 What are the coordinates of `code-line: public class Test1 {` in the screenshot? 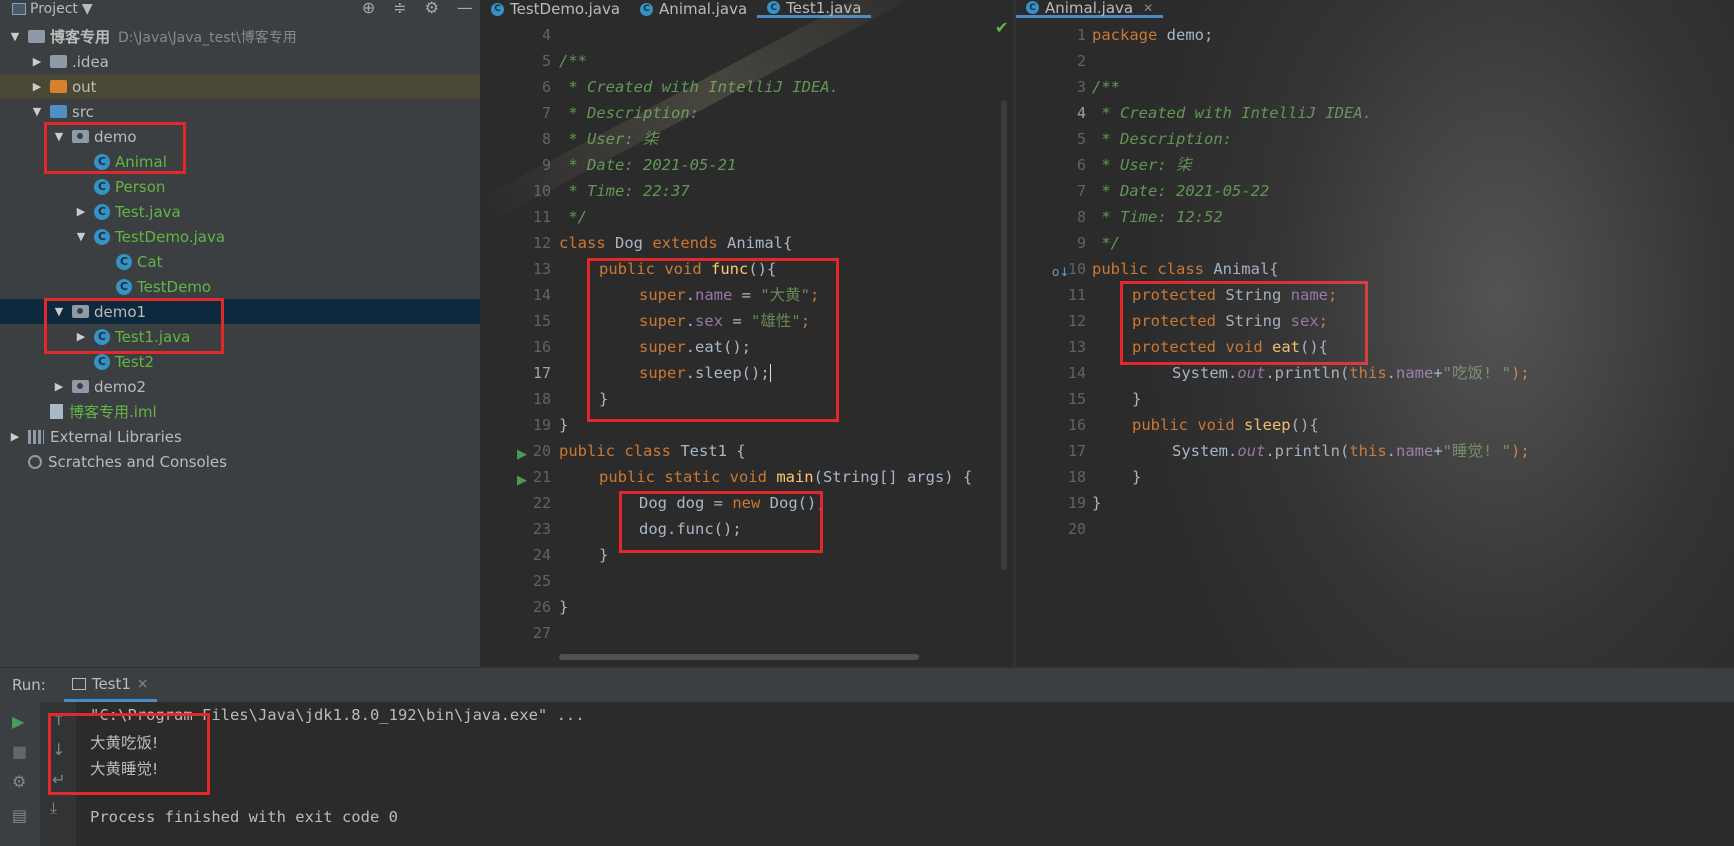 It's located at (652, 451).